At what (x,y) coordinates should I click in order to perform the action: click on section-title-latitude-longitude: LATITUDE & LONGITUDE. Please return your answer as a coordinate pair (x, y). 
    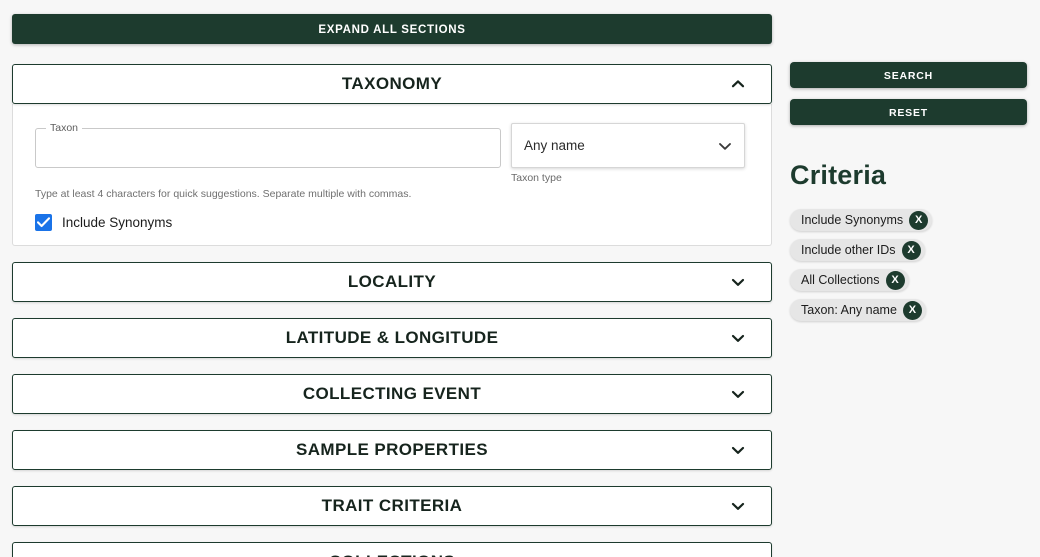
    Looking at the image, I should click on (392, 337).